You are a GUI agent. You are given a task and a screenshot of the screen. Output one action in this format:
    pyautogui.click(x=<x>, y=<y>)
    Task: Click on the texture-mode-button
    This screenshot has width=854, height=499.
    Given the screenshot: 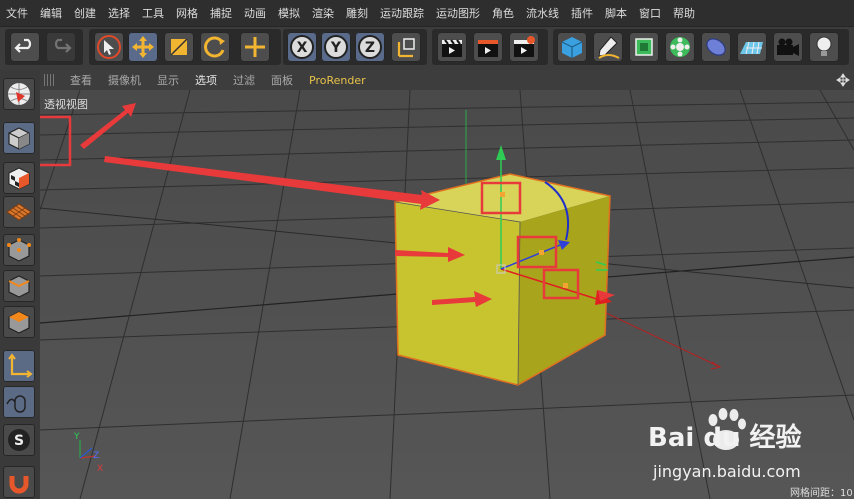 What is the action you would take?
    pyautogui.click(x=19, y=178)
    